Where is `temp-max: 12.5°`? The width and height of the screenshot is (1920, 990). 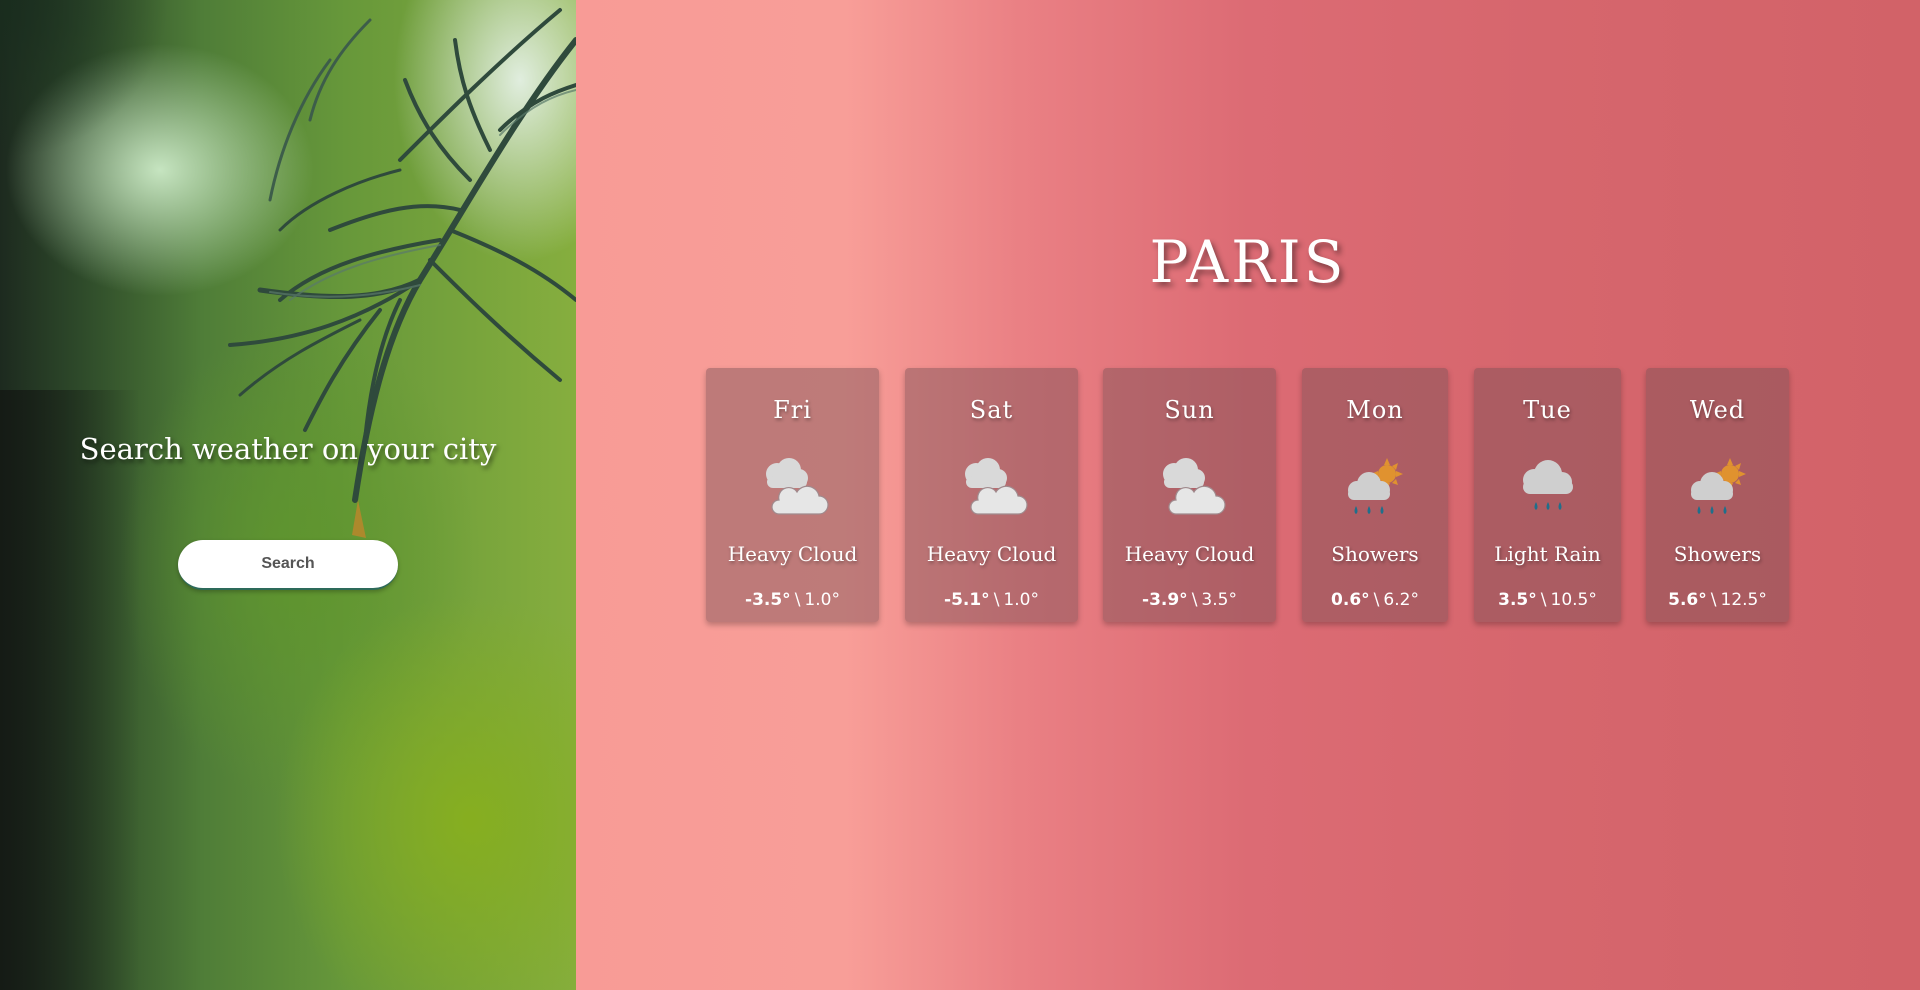 temp-max: 12.5° is located at coordinates (1743, 600).